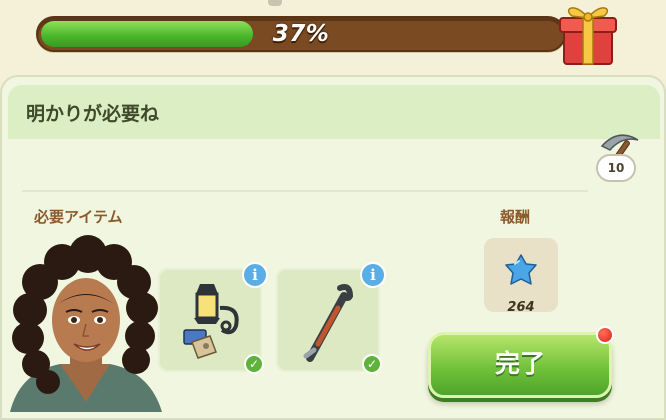 Image resolution: width=666 pixels, height=420 pixels. I want to click on complete-button: 完了, so click(520, 365).